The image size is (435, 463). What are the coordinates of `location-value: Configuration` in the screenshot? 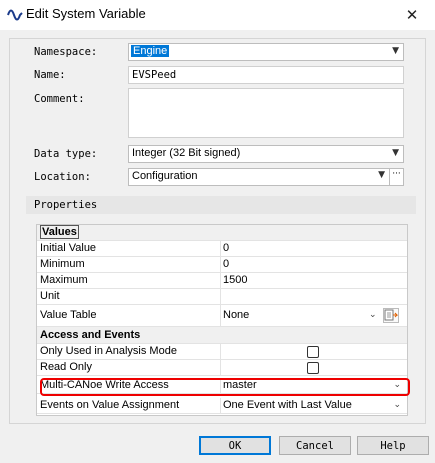 It's located at (165, 176).